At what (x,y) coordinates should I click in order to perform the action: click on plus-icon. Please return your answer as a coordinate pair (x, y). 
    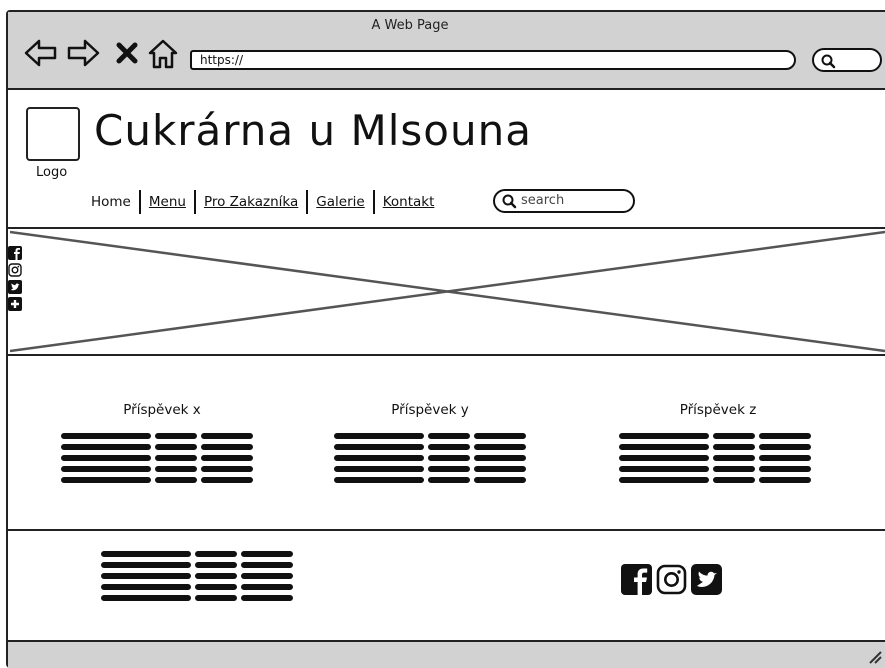
    Looking at the image, I should click on (15, 304).